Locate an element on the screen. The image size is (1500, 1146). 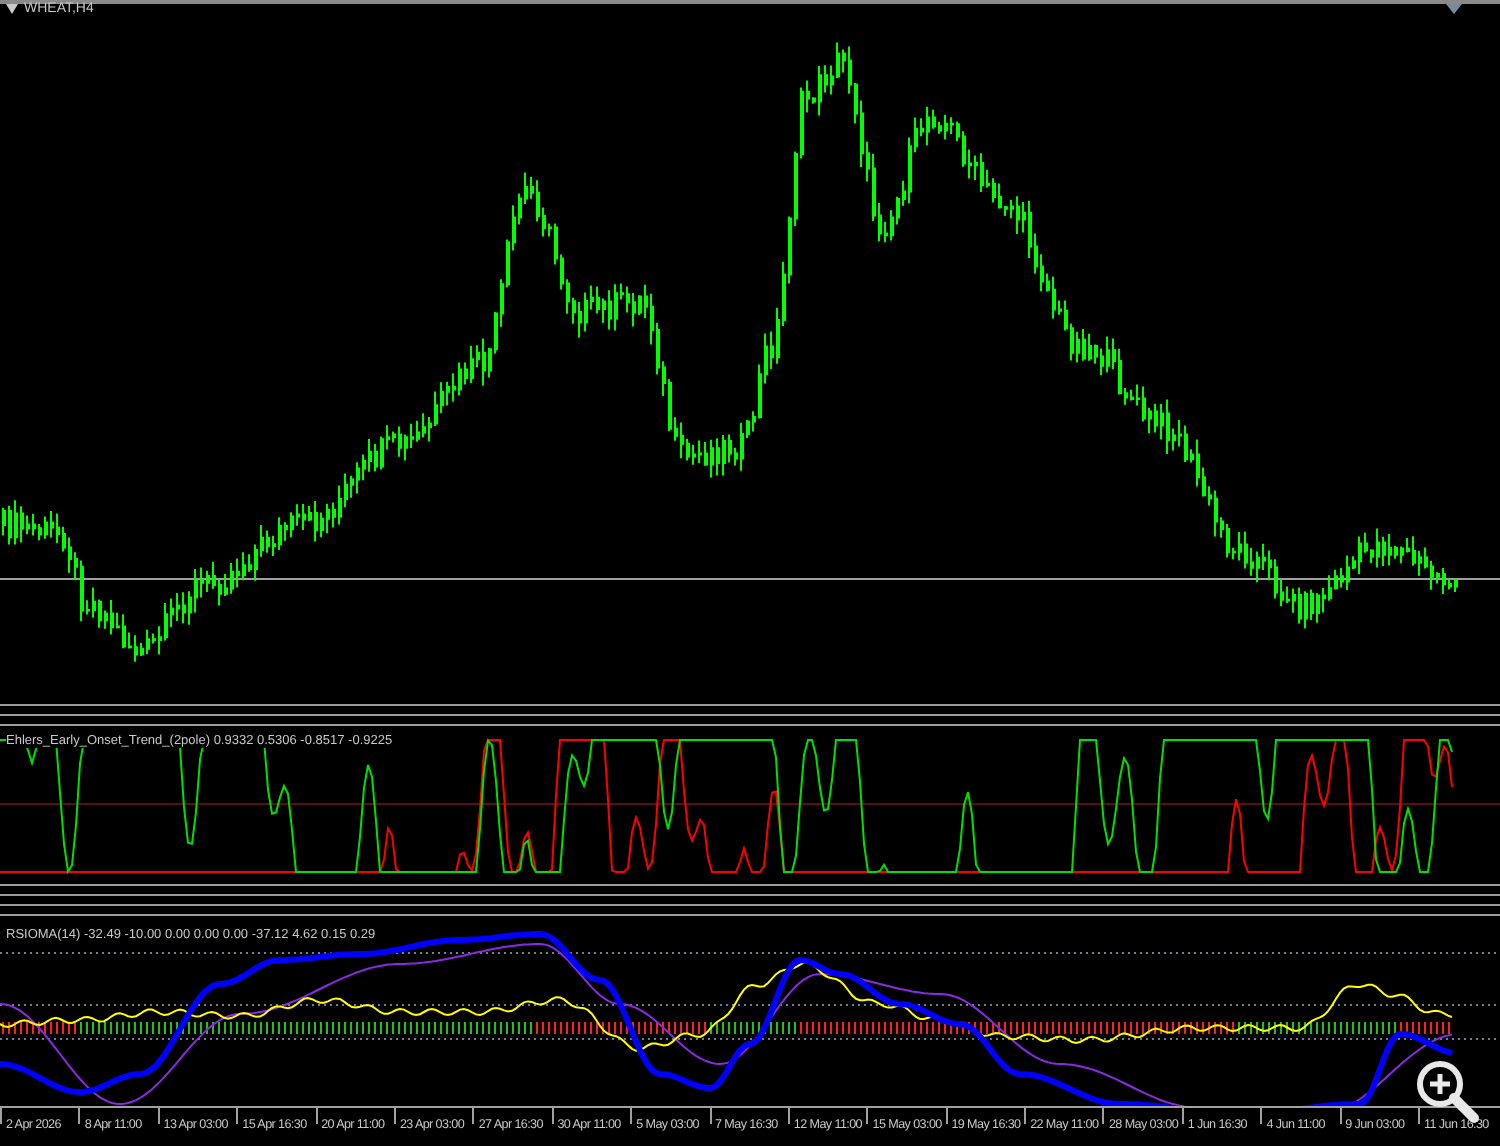
dropdown-triangle-icon is located at coordinates (12, 9).